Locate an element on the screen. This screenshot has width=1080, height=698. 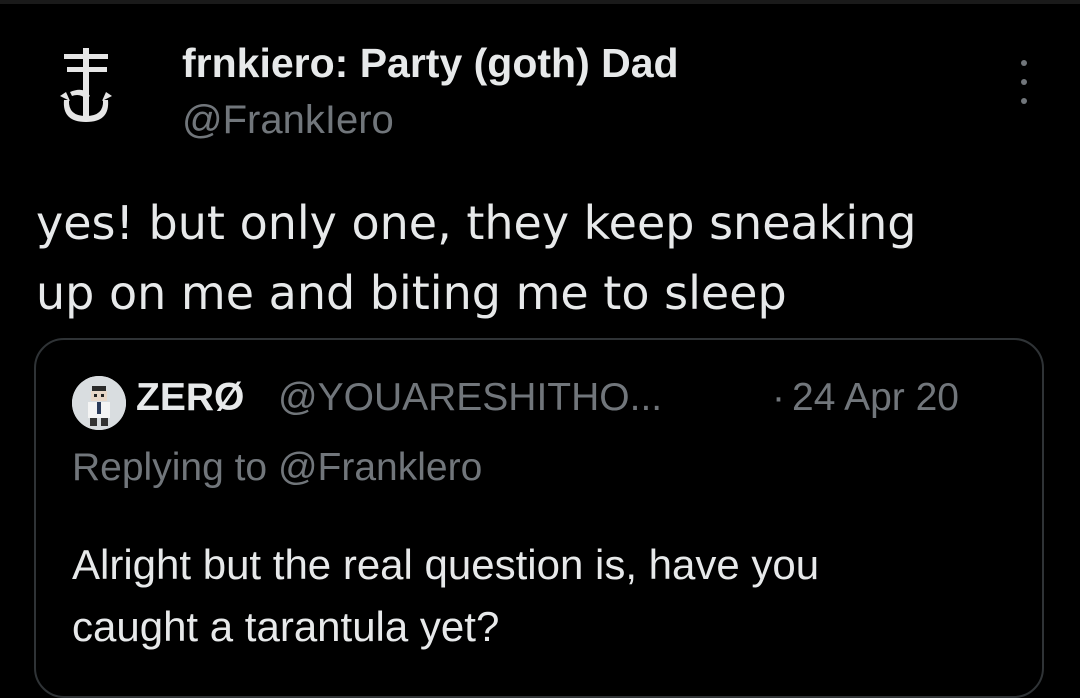
author-display-name: frnkiero: Party (goth) Dad is located at coordinates (430, 63).